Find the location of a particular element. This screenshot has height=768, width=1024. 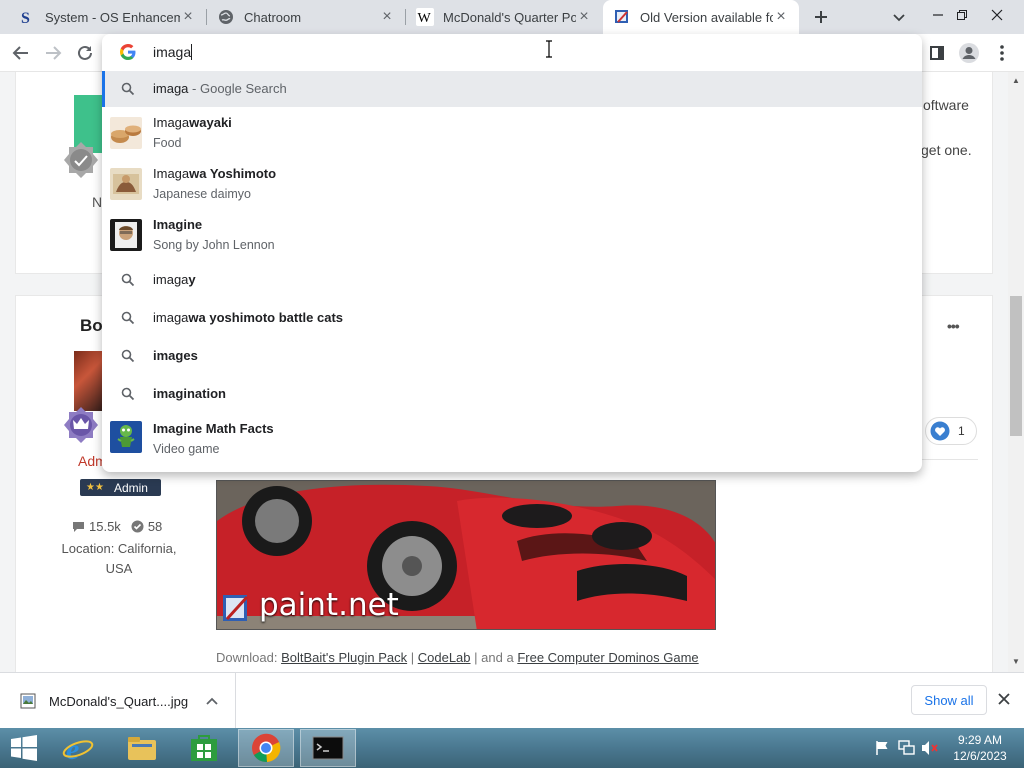

scrollbar-thumb is located at coordinates (1016, 366).